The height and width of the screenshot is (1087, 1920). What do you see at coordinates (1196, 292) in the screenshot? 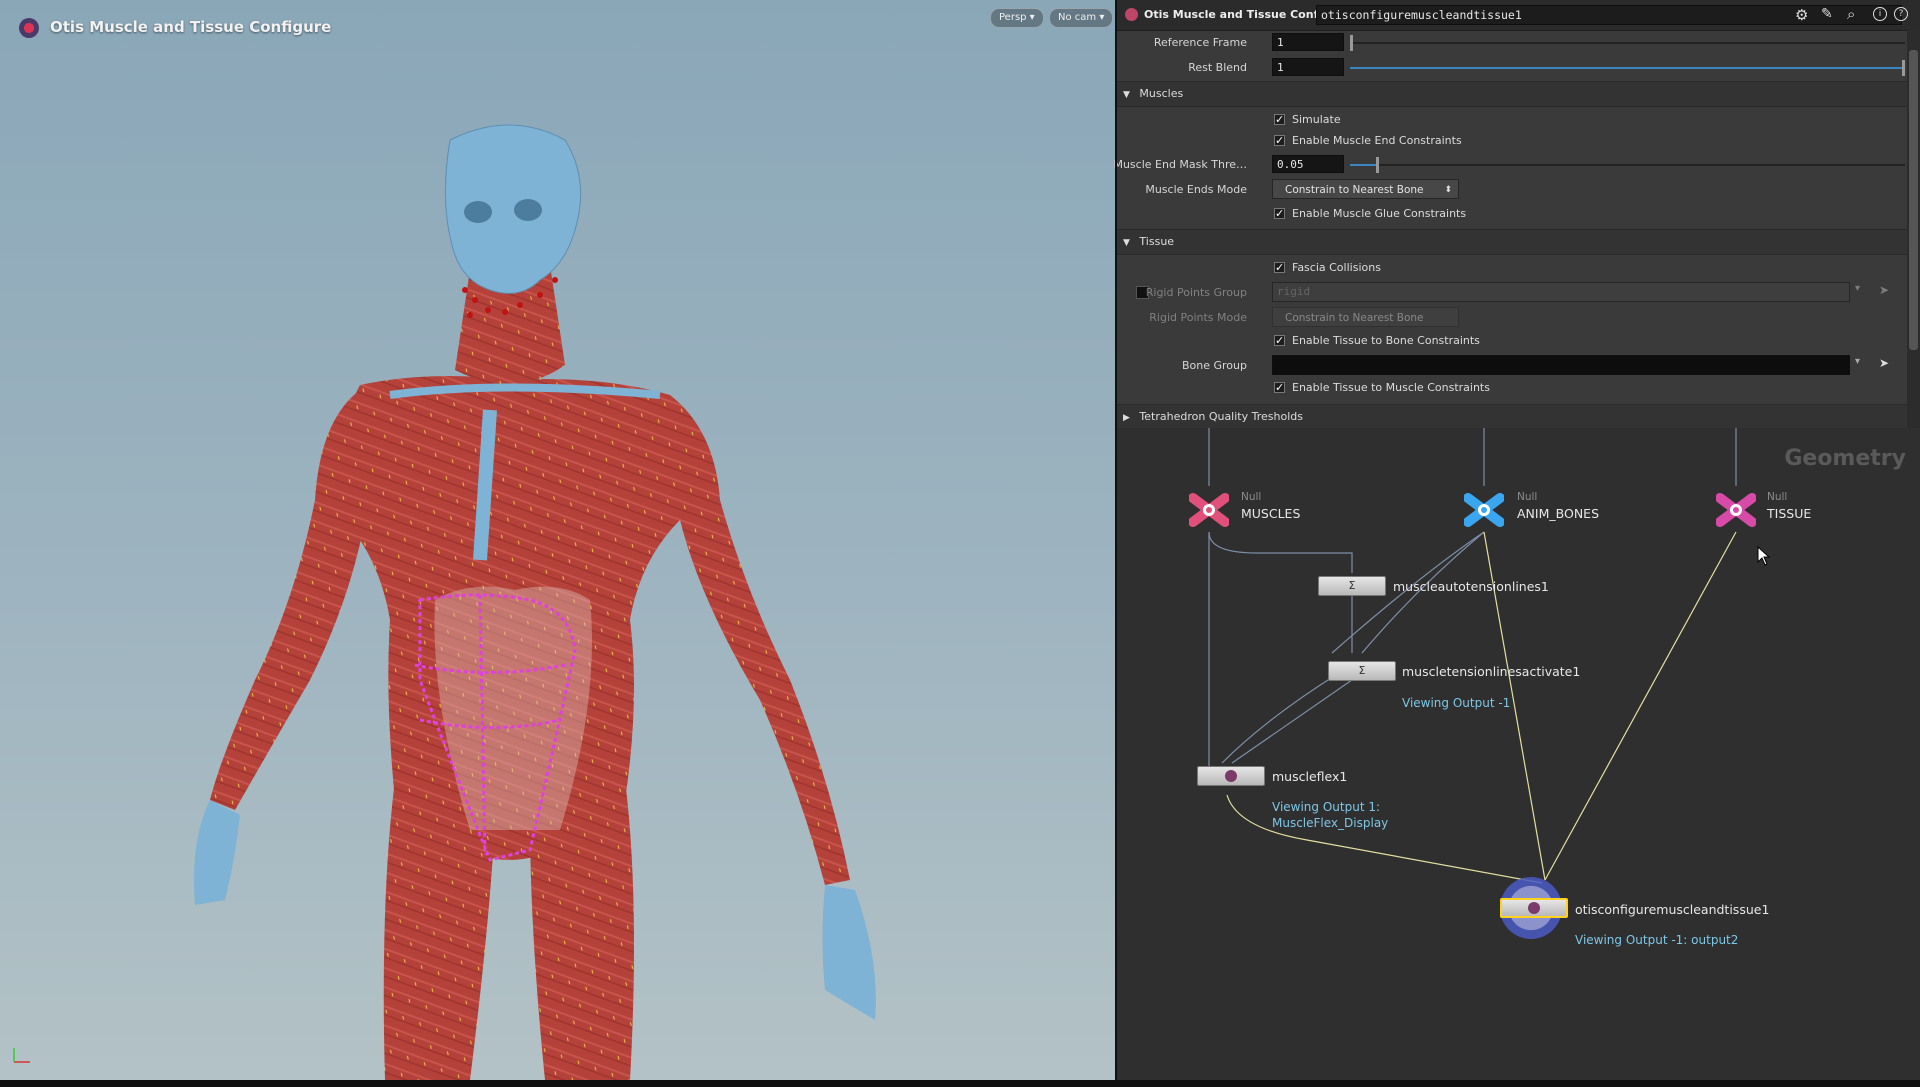
I see `rigid-group-label: Rigid Points Group` at bounding box center [1196, 292].